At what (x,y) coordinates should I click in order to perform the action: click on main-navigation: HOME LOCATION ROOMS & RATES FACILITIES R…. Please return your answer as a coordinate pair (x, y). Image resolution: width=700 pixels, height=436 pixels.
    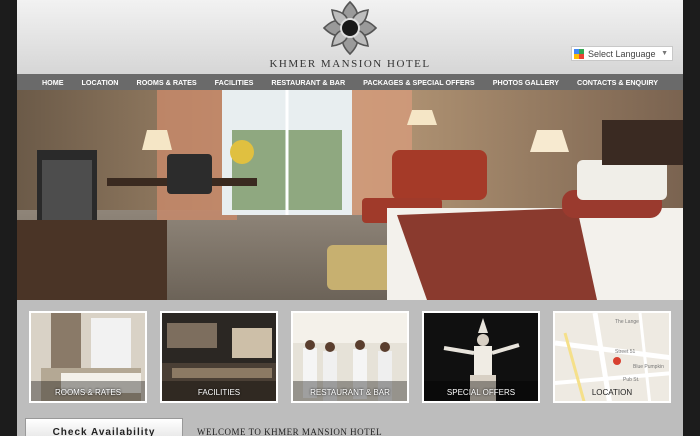
    Looking at the image, I should click on (350, 82).